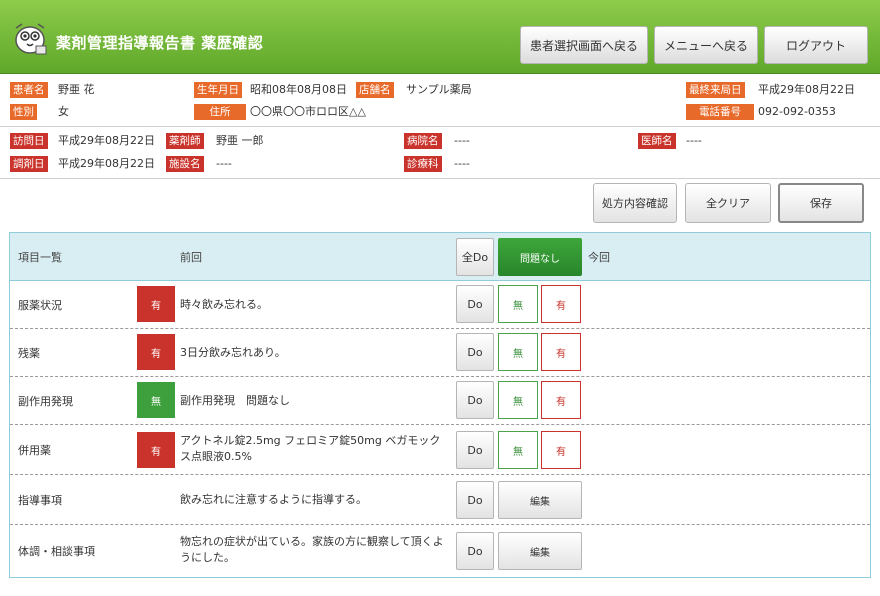 The width and height of the screenshot is (880, 596). Describe the element at coordinates (423, 141) in the screenshot. I see `hospital-label: 病院名` at that location.